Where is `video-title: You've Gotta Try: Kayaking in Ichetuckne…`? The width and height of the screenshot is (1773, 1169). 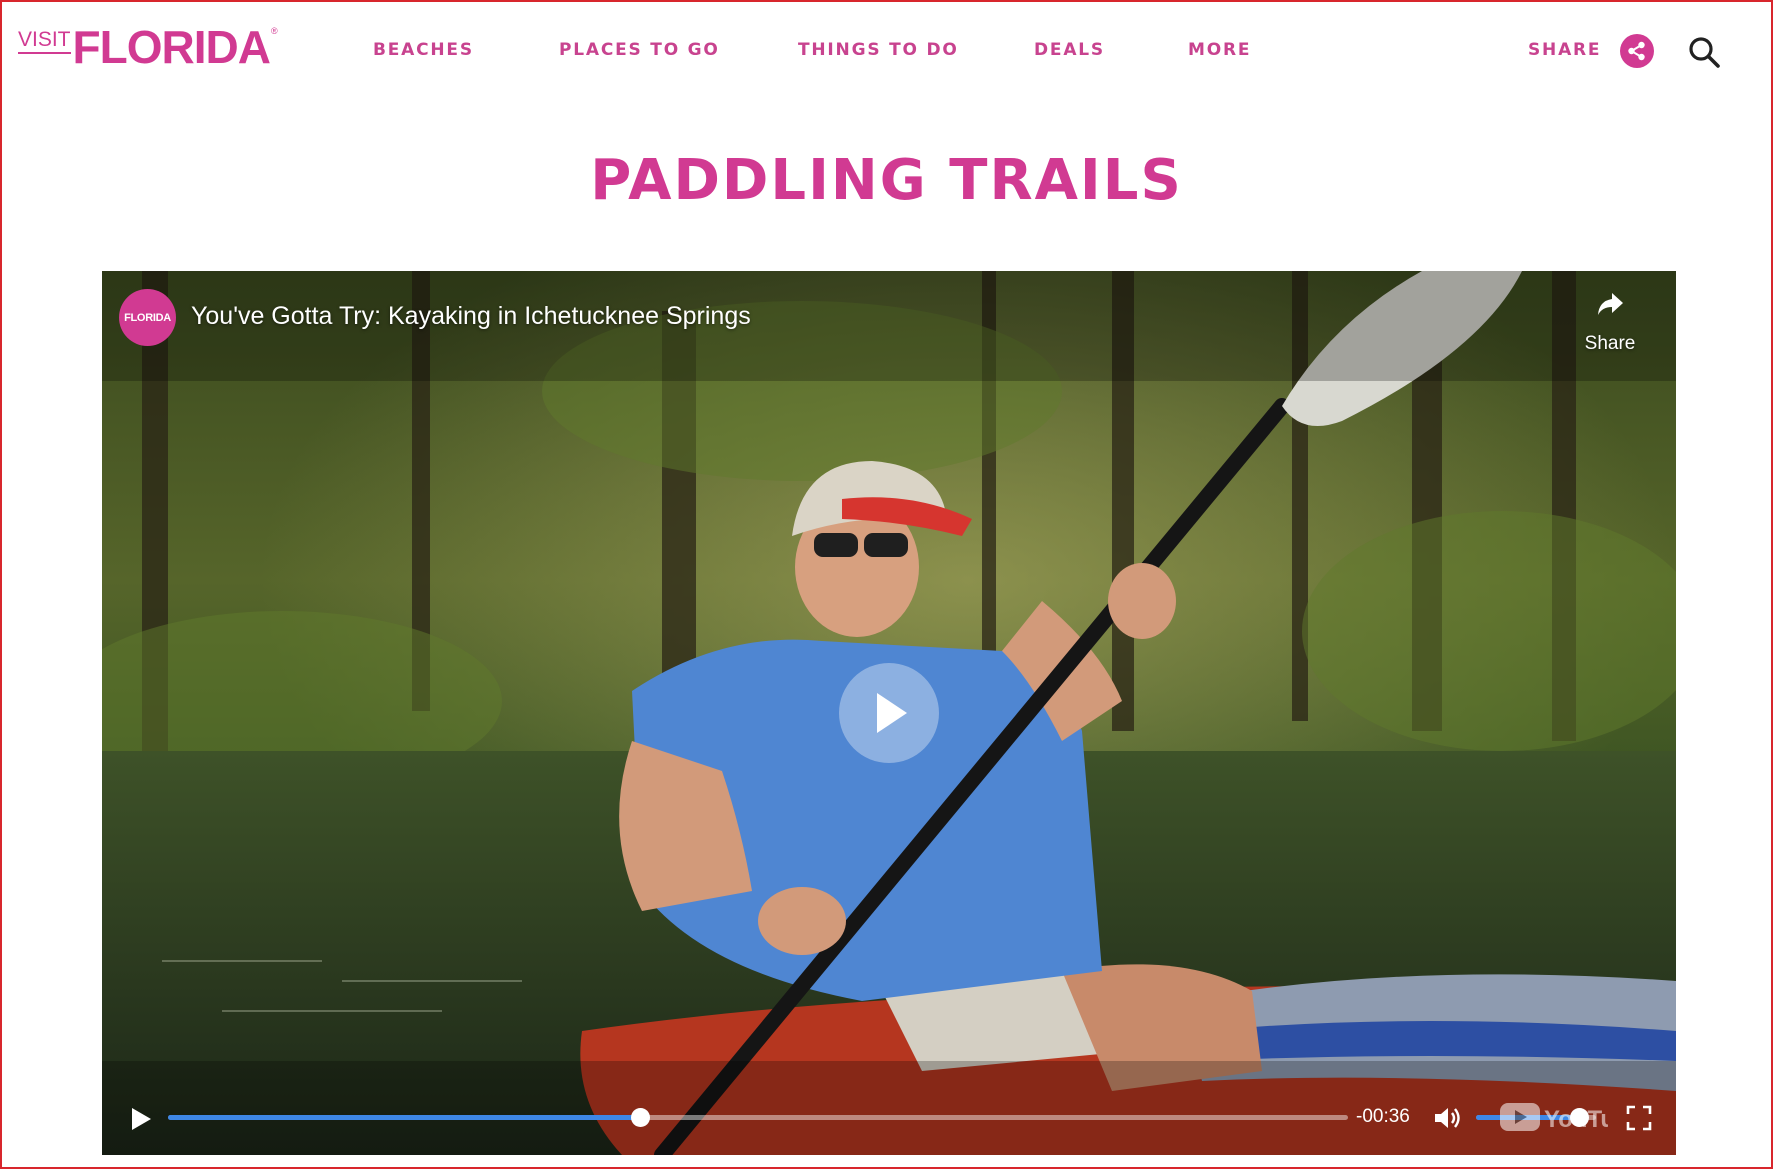
video-title: You've Gotta Try: Kayaking in Ichetuckne… is located at coordinates (471, 316).